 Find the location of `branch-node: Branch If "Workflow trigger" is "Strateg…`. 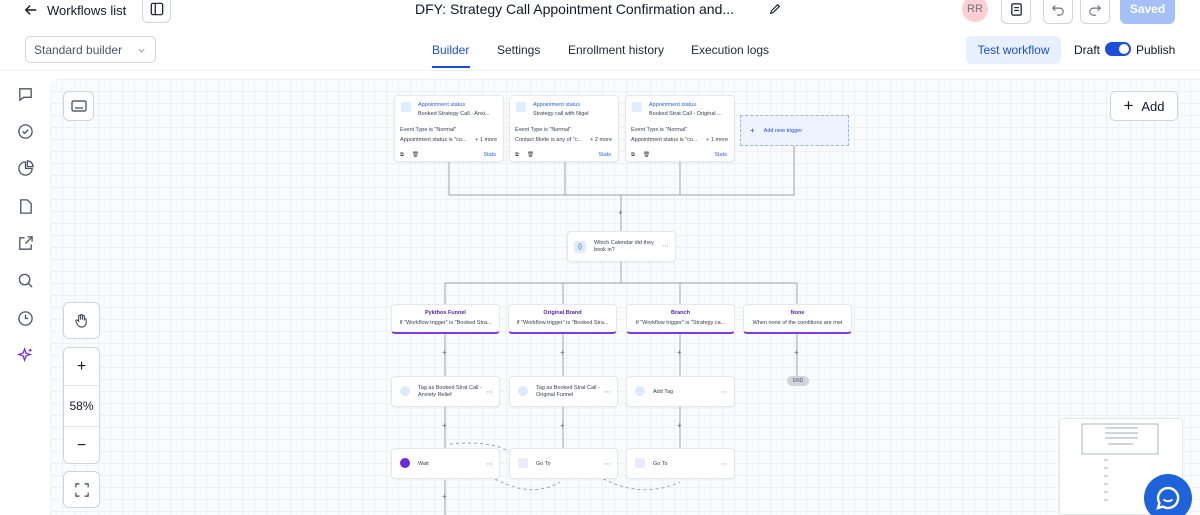

branch-node: Branch If "Workflow trigger" is "Strateg… is located at coordinates (680, 319).